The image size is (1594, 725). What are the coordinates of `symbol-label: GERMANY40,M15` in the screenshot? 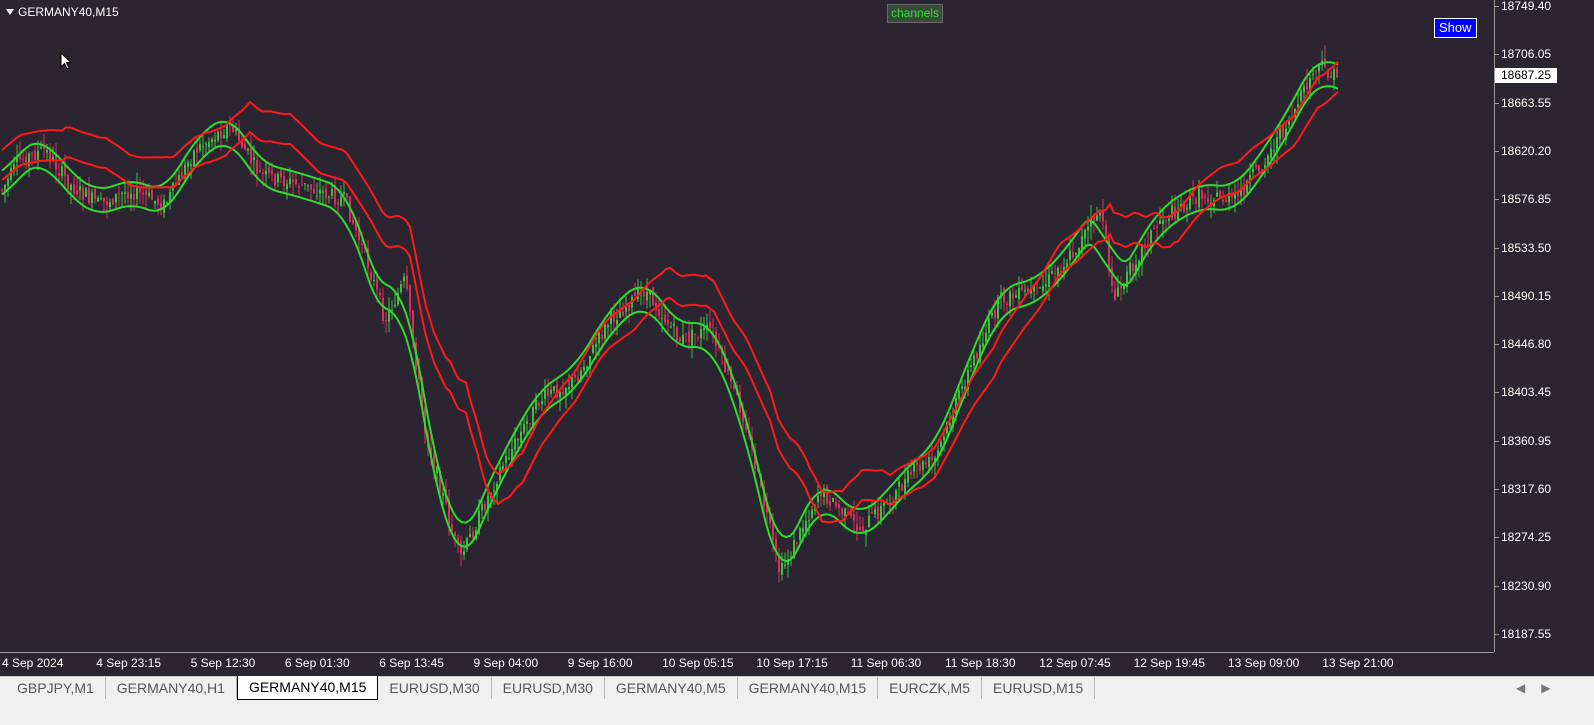 It's located at (68, 12).